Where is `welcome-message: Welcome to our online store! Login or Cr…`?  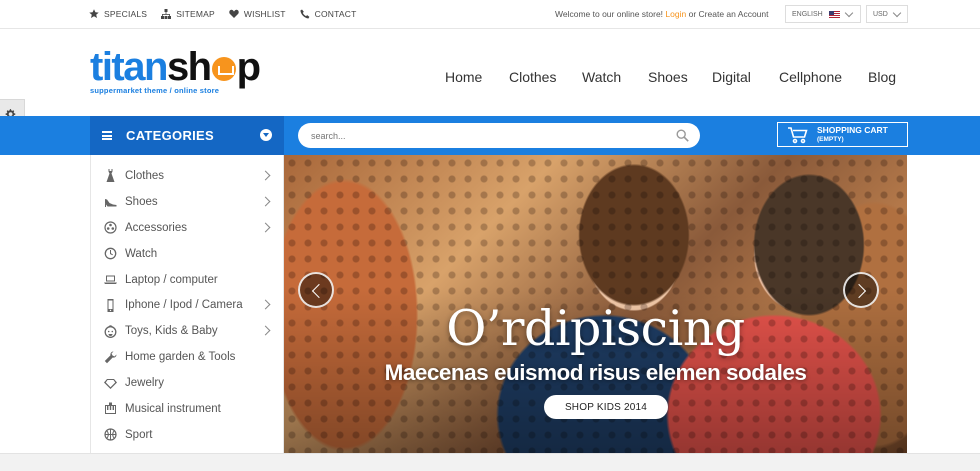 welcome-message: Welcome to our online store! Login or Cr… is located at coordinates (661, 14).